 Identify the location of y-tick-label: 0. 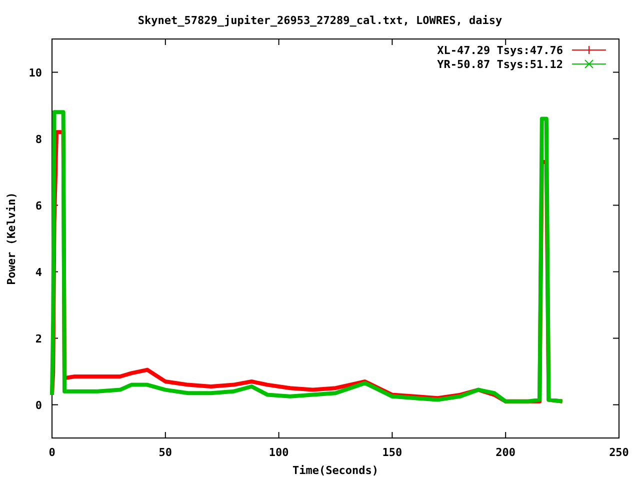
(38, 405).